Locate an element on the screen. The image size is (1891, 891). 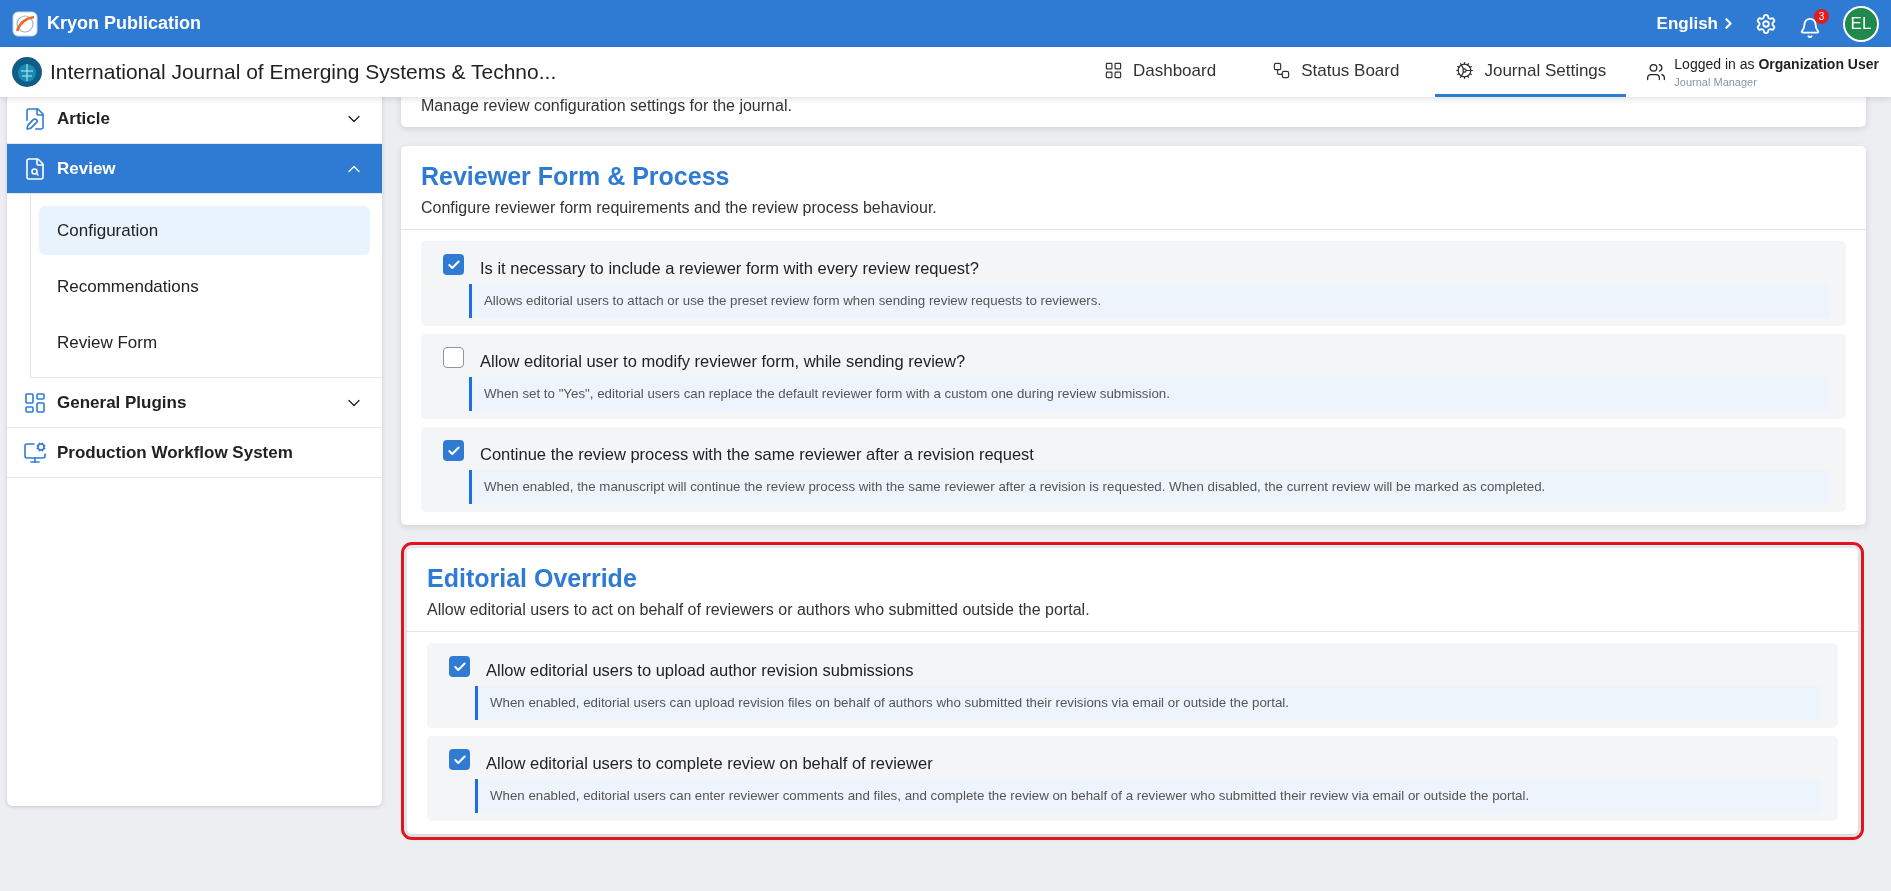
section-description: Configure reviewer form requirements and the review process behaviour. is located at coordinates (679, 208).